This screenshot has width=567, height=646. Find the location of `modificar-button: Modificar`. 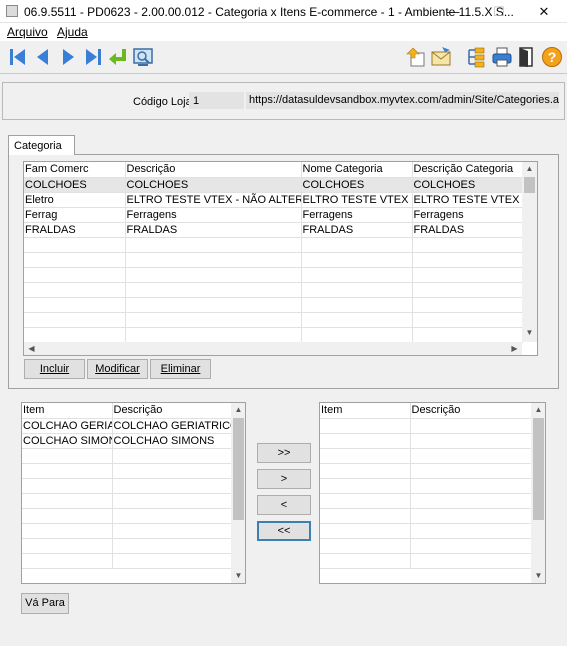

modificar-button: Modificar is located at coordinates (117, 369).